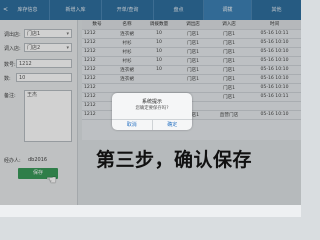 The image size is (320, 240). Describe the element at coordinates (152, 111) in the screenshot. I see `confirm-dialog: 系统提示 您确定要保存吗? 取消 确定` at that location.